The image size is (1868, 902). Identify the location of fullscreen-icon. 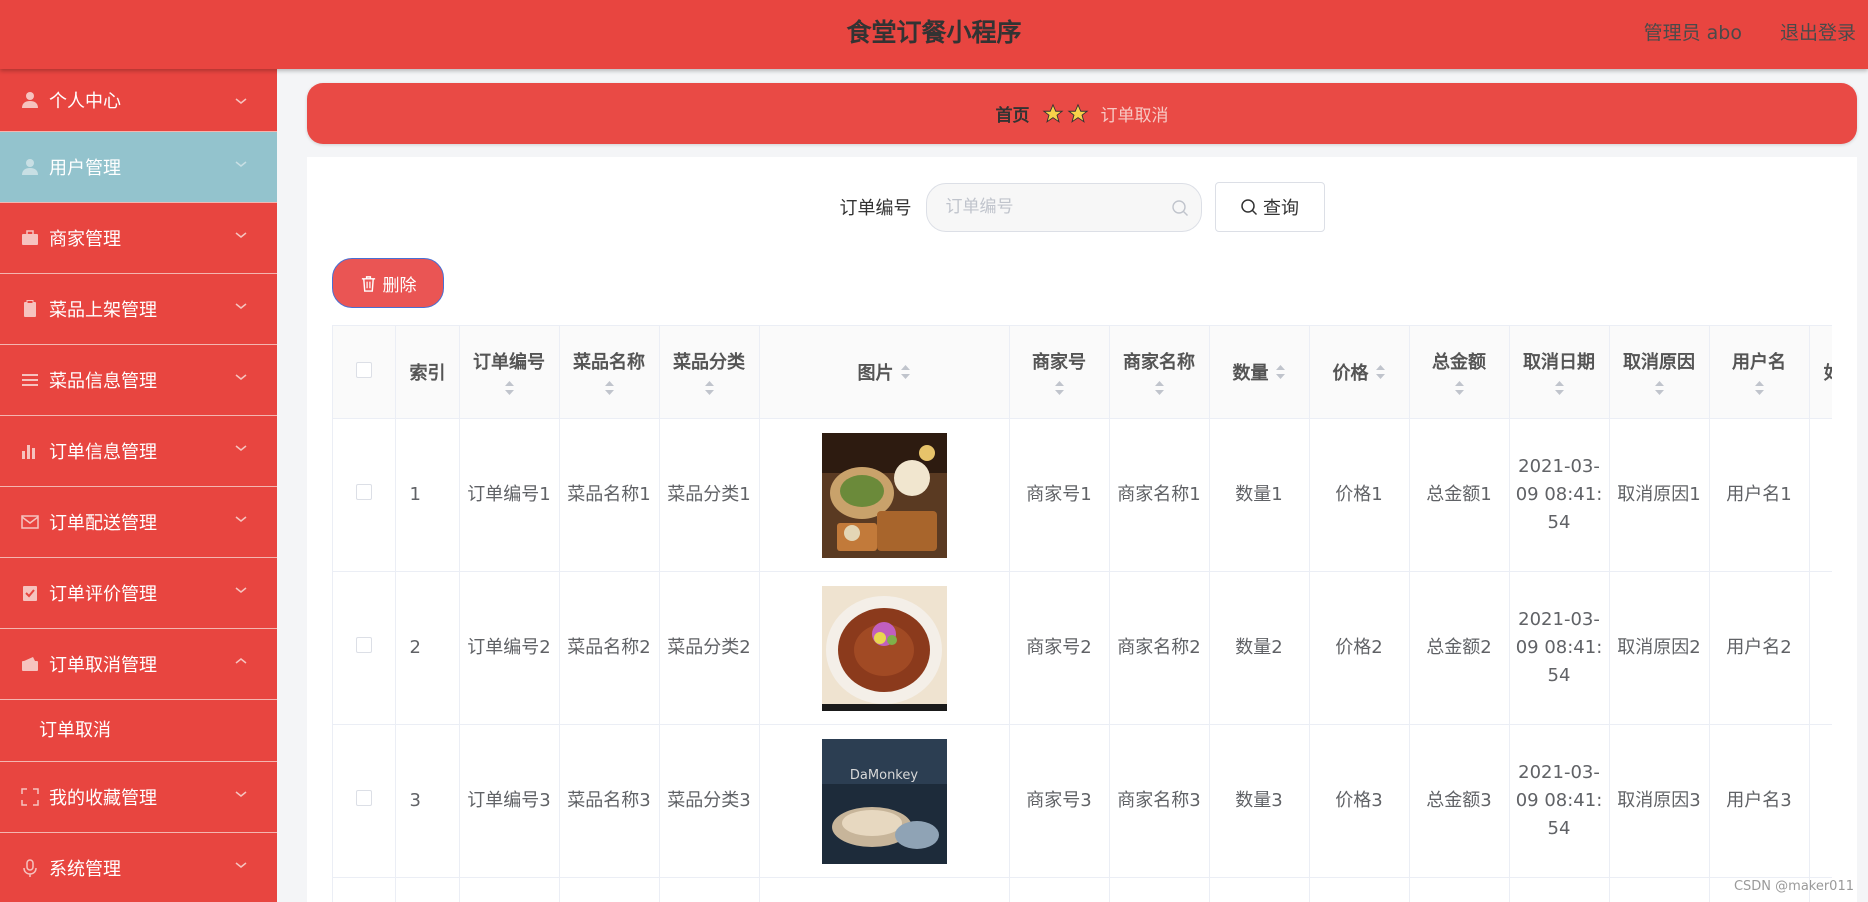
(30, 797).